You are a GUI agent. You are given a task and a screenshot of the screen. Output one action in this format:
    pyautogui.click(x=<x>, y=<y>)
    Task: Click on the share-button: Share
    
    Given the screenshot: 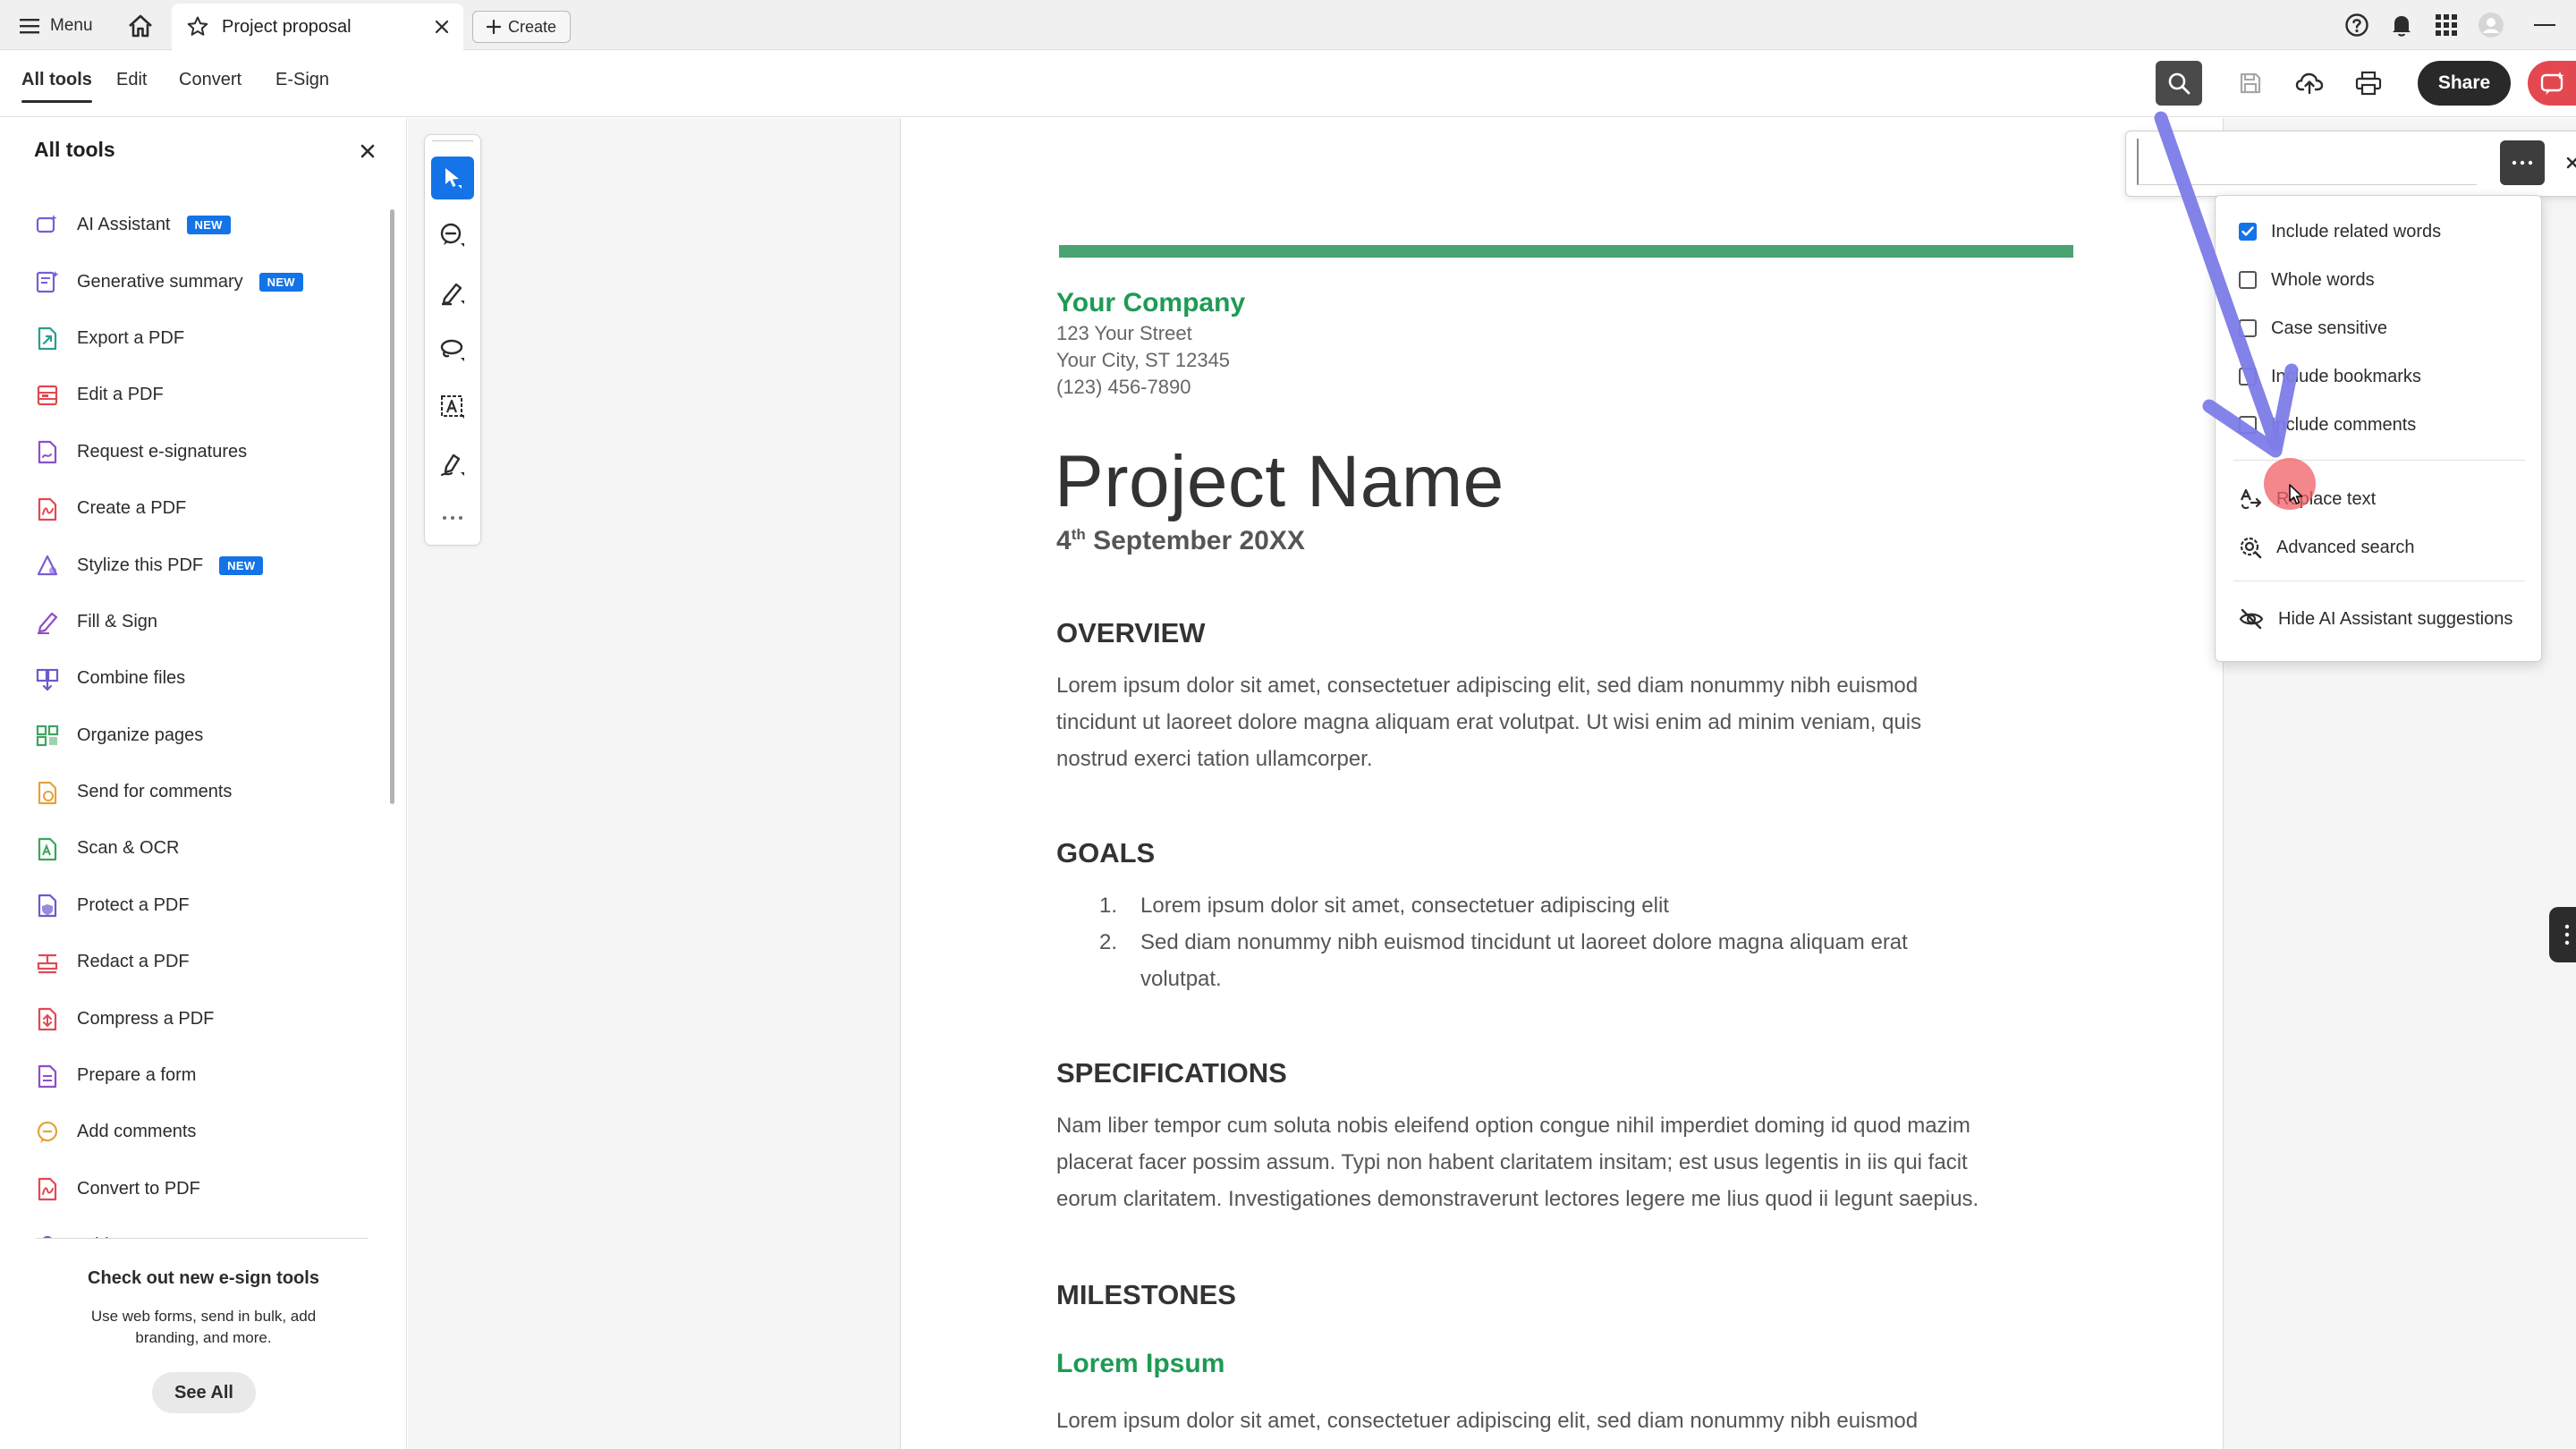 What is the action you would take?
    pyautogui.click(x=2464, y=83)
    